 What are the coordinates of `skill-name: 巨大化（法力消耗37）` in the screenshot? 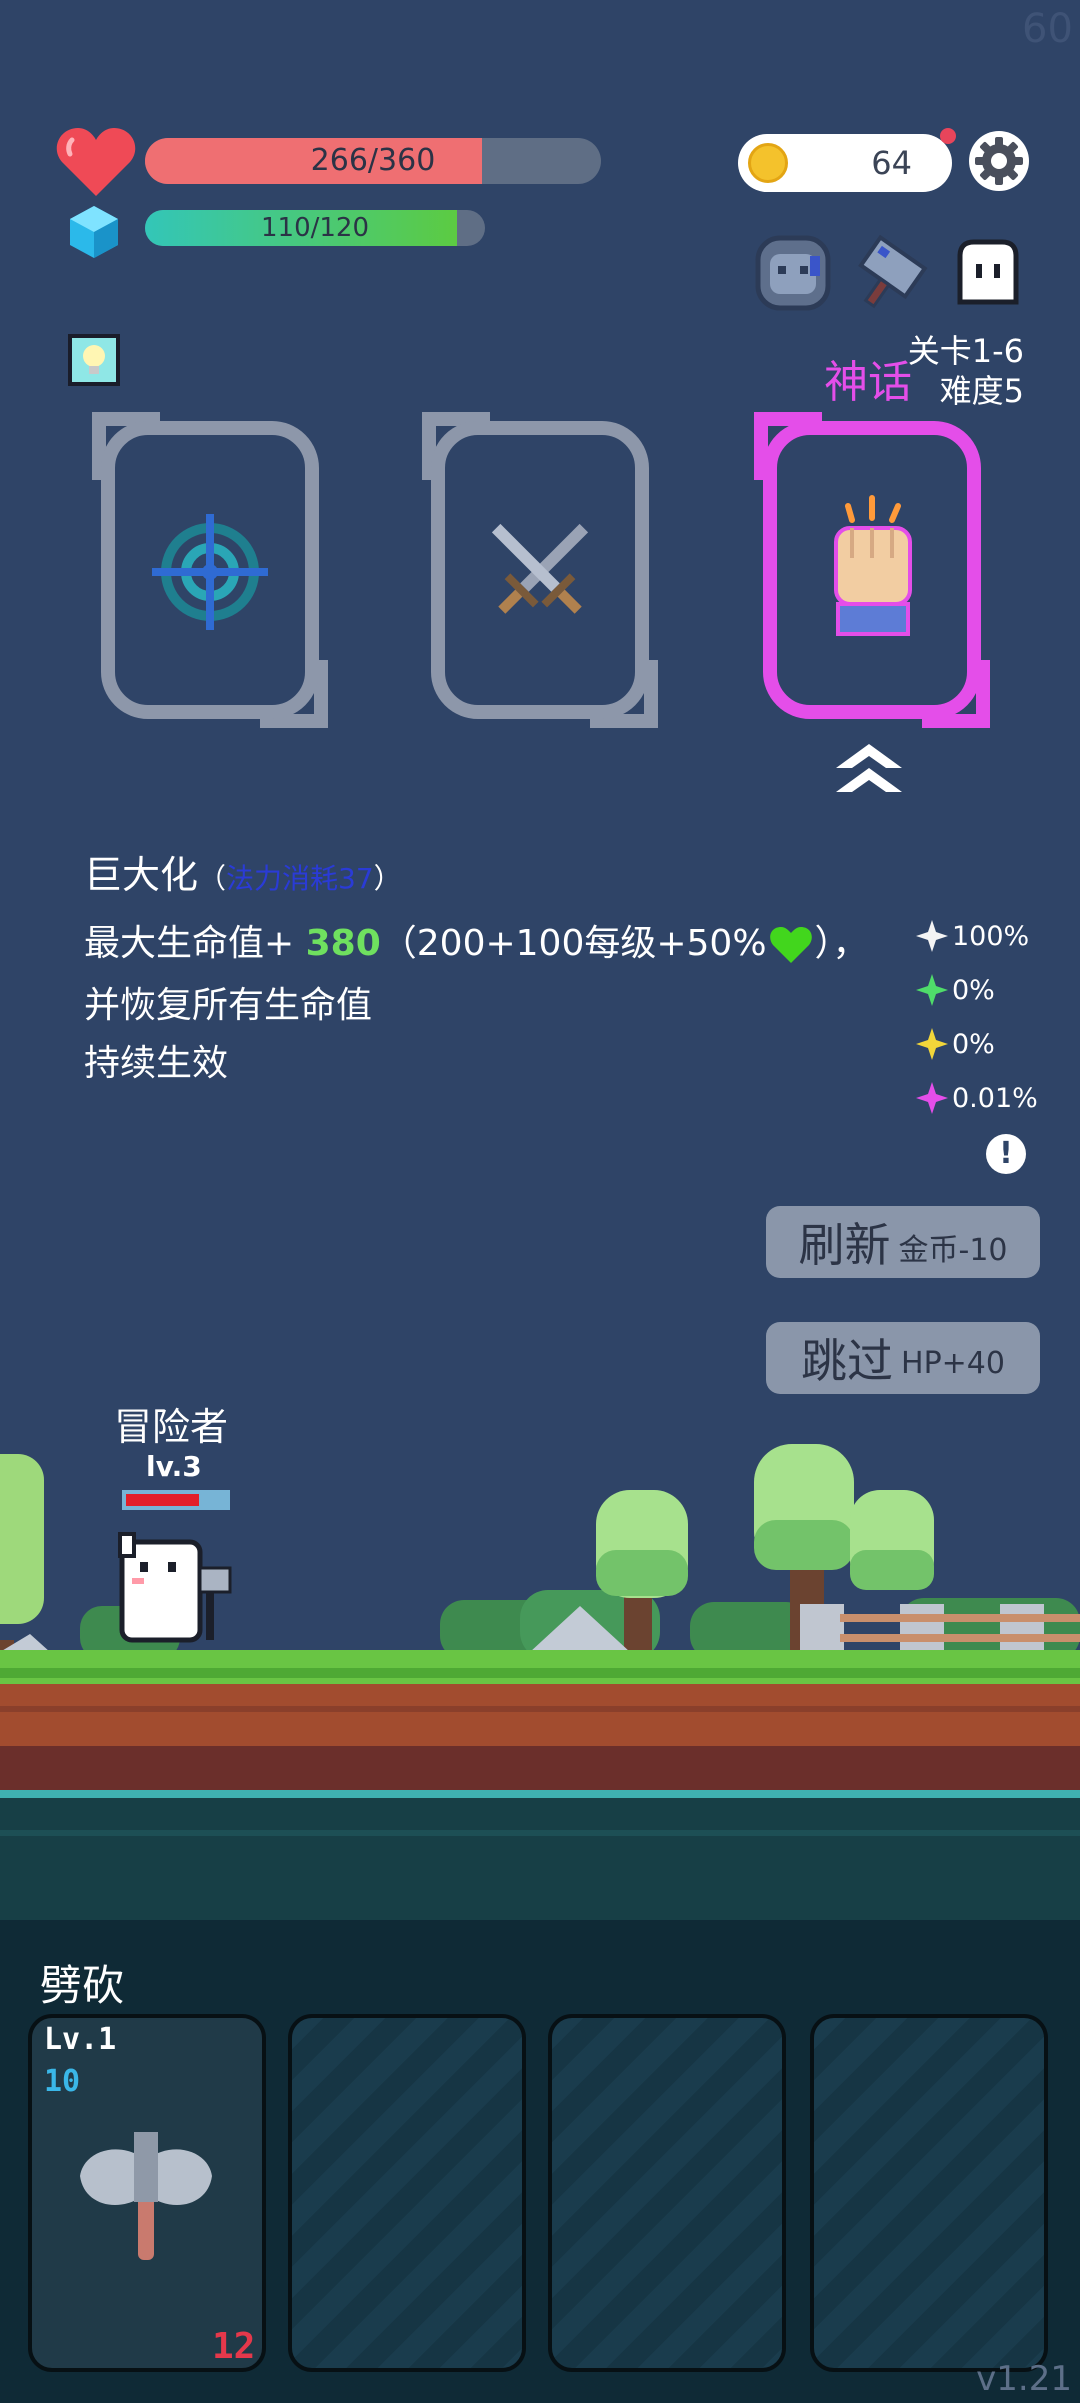 It's located at (243, 871).